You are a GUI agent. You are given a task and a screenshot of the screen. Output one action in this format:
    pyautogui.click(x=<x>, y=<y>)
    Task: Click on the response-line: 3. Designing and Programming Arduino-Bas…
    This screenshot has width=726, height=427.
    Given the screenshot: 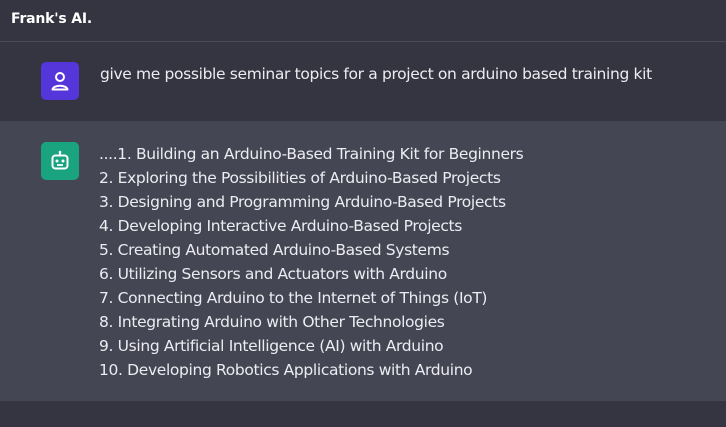 What is the action you would take?
    pyautogui.click(x=302, y=202)
    